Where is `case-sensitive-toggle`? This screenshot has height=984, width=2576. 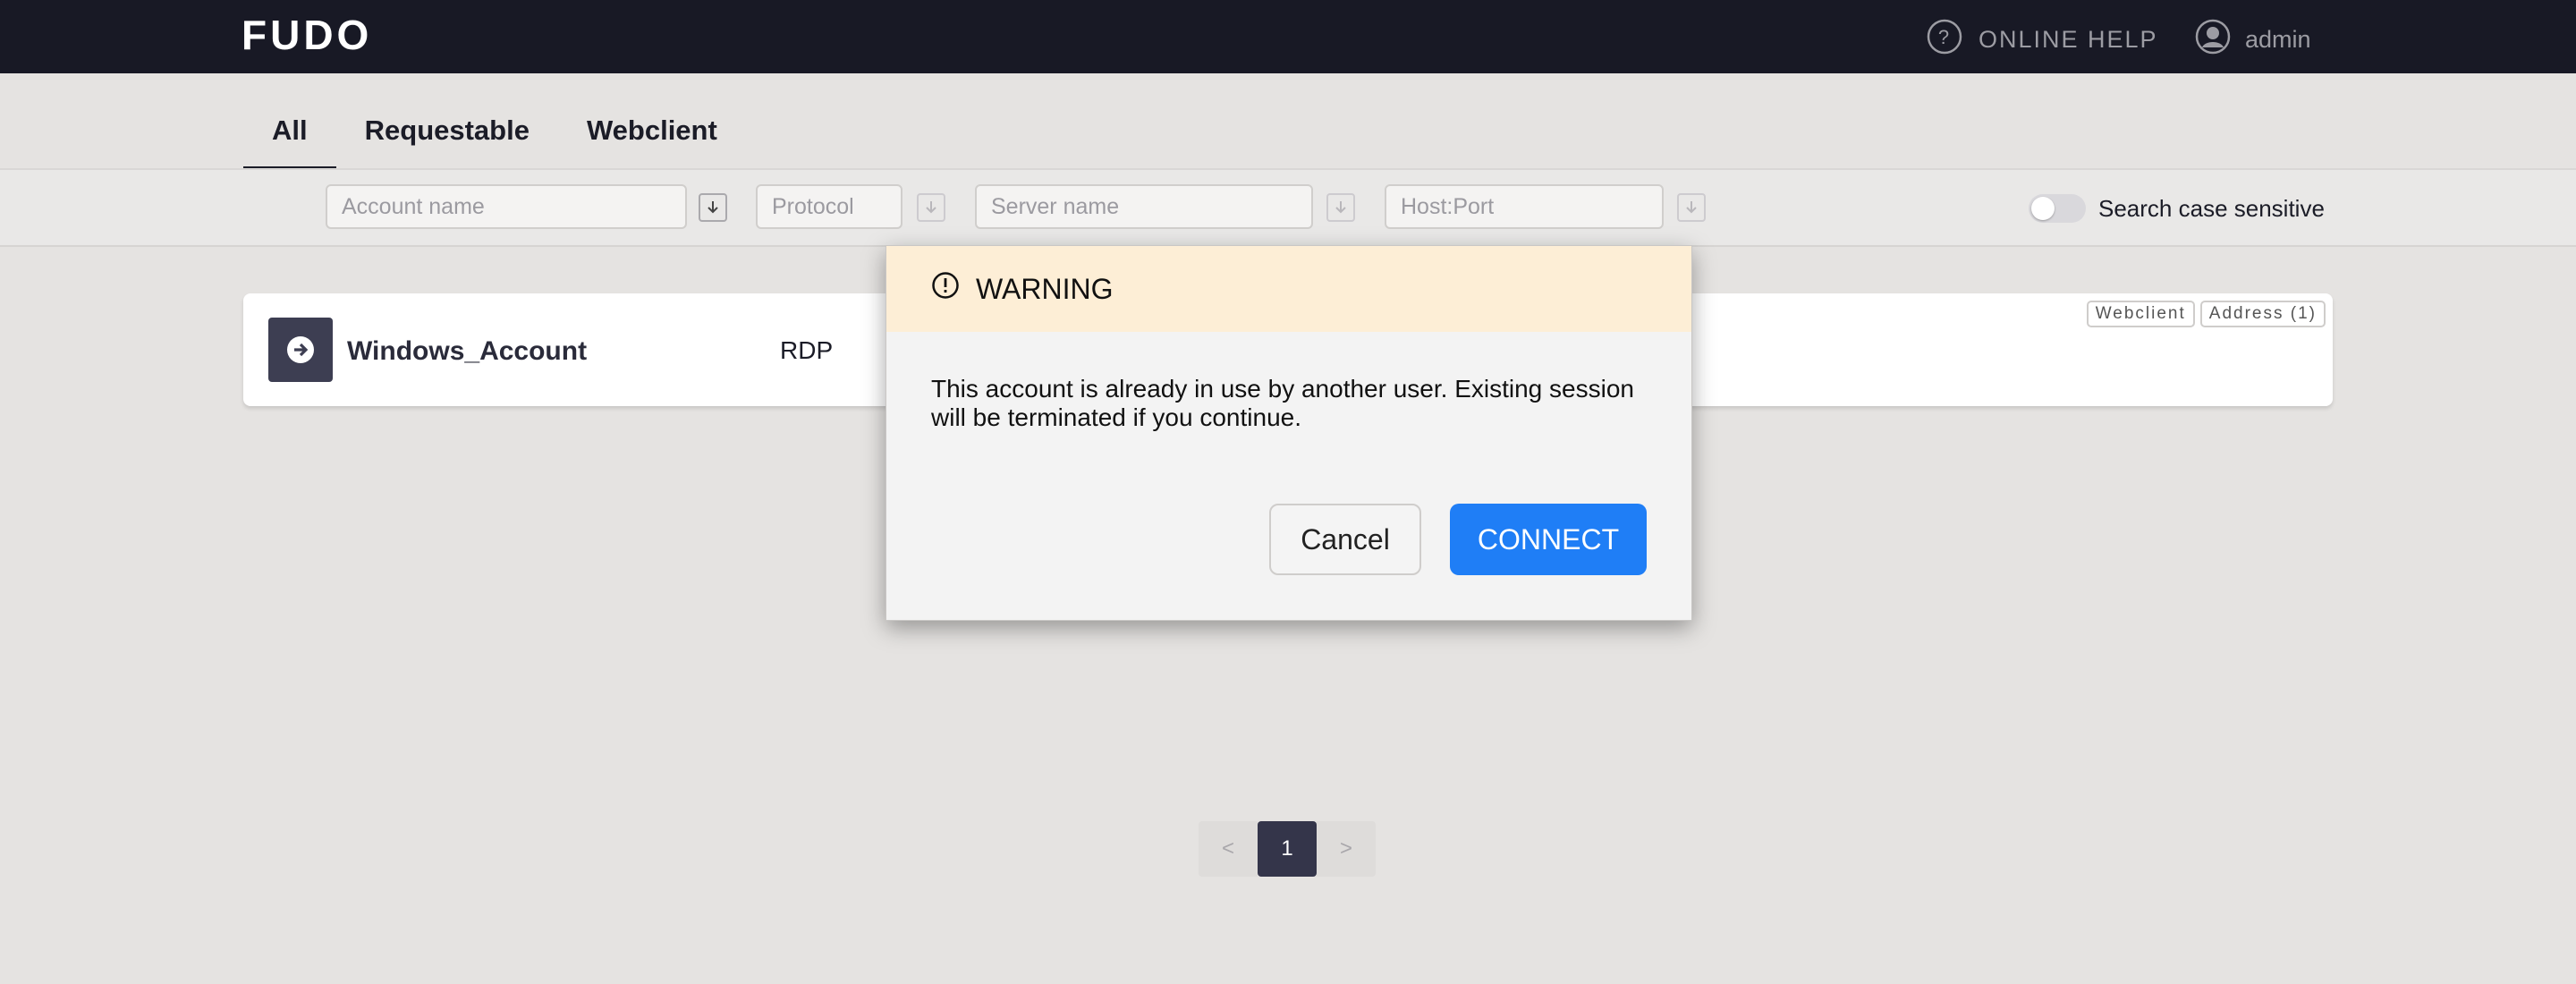 case-sensitive-toggle is located at coordinates (2057, 208).